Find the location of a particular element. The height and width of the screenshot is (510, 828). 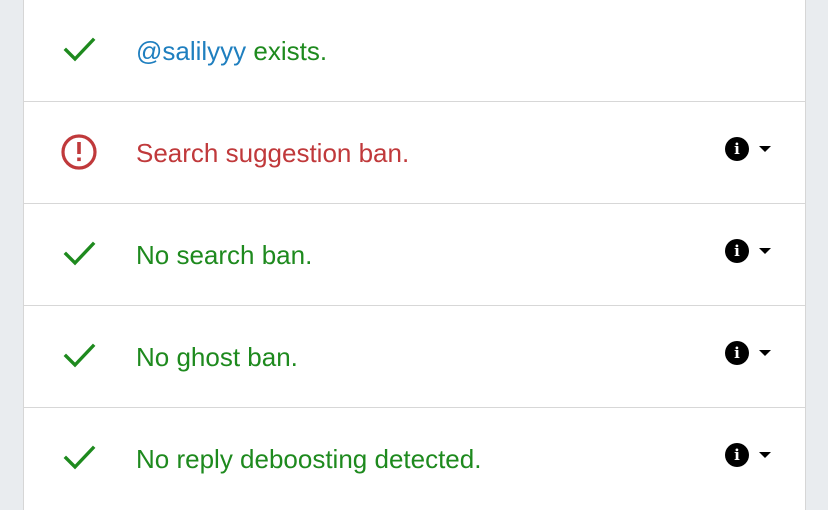

details-toggle-reply-deboosting: i is located at coordinates (748, 455).